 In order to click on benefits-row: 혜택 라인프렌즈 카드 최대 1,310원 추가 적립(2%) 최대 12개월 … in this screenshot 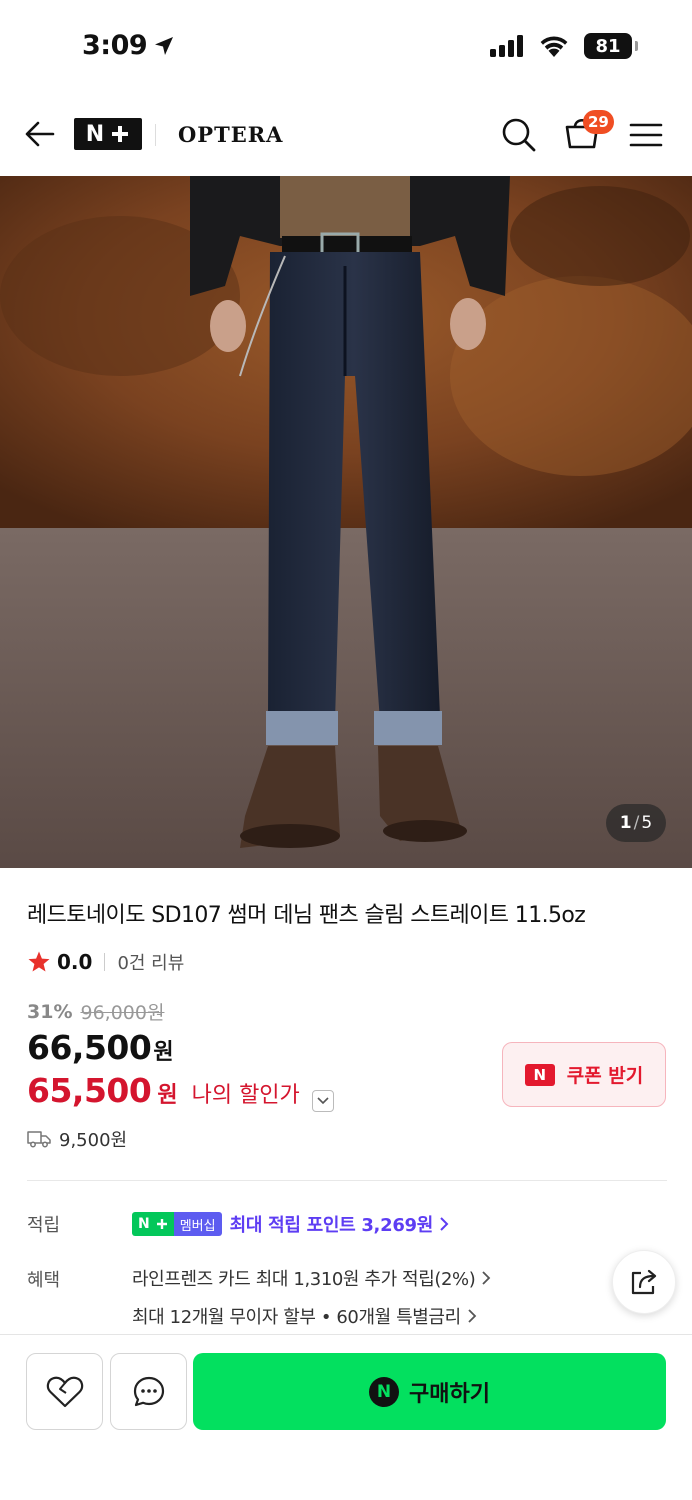, I will do `click(259, 1297)`.